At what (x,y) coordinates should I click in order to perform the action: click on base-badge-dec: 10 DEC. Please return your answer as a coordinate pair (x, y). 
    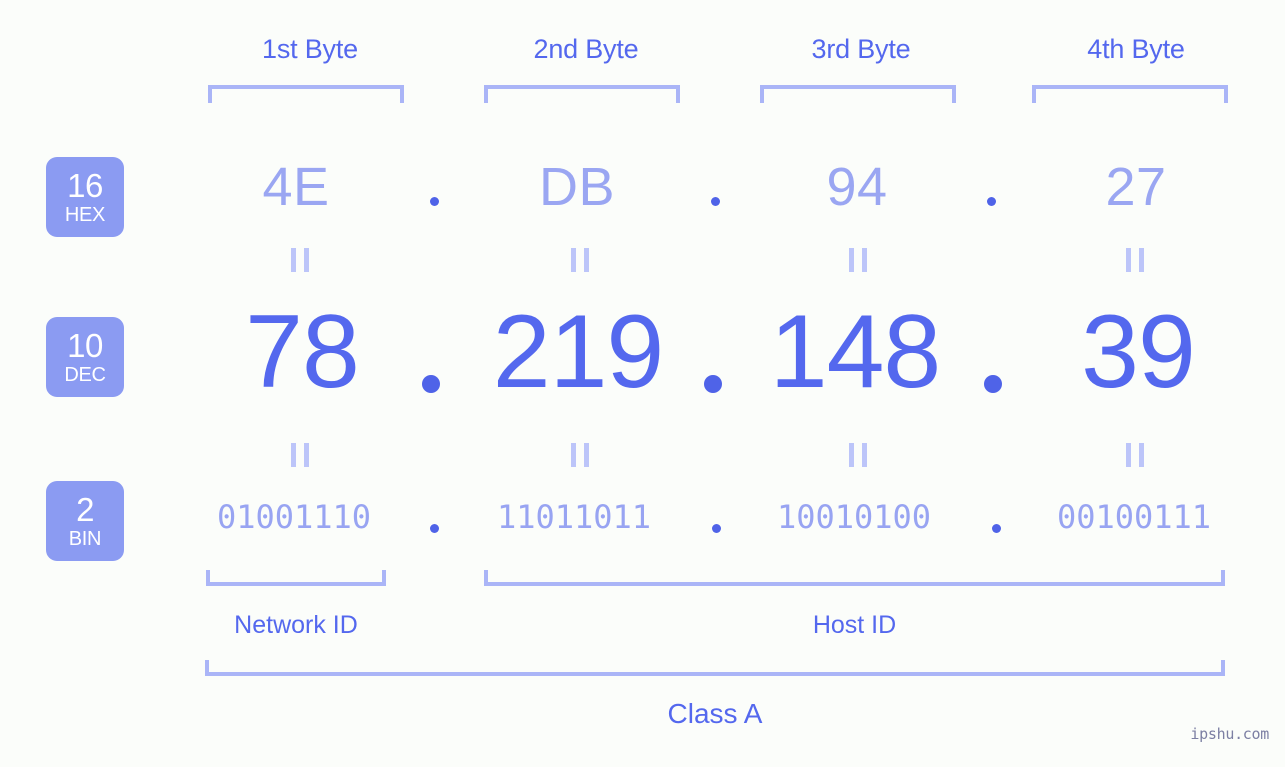
    Looking at the image, I should click on (85, 357).